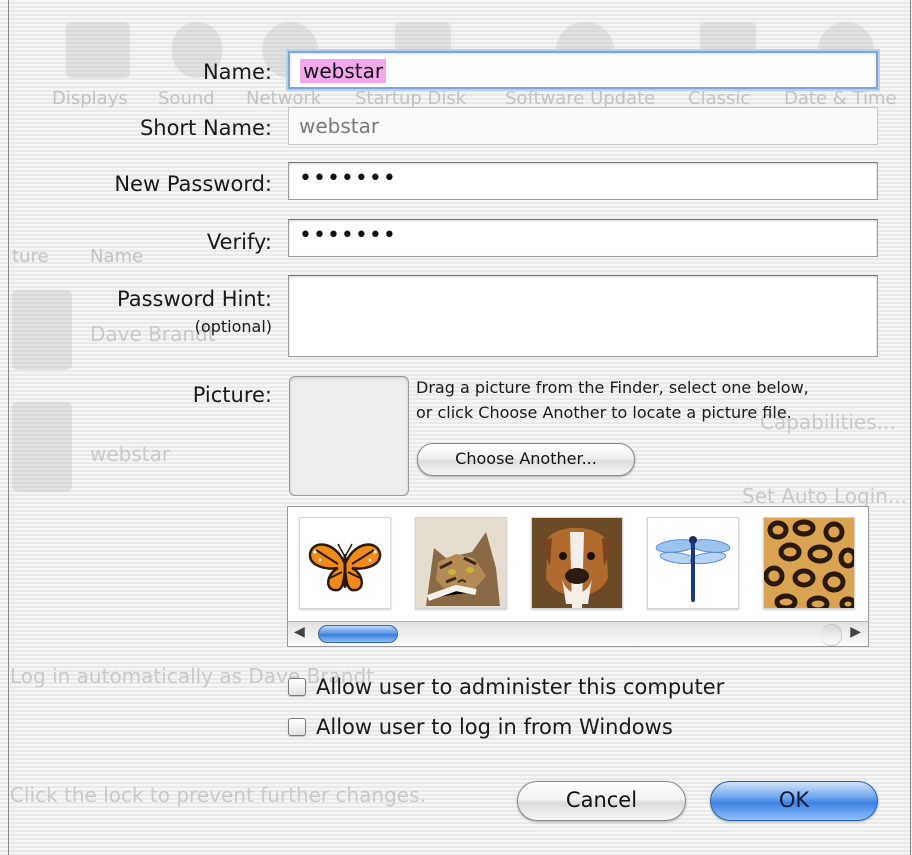 The image size is (912, 855). What do you see at coordinates (233, 326) in the screenshot?
I see `password-hint-optional-label: (optional)` at bounding box center [233, 326].